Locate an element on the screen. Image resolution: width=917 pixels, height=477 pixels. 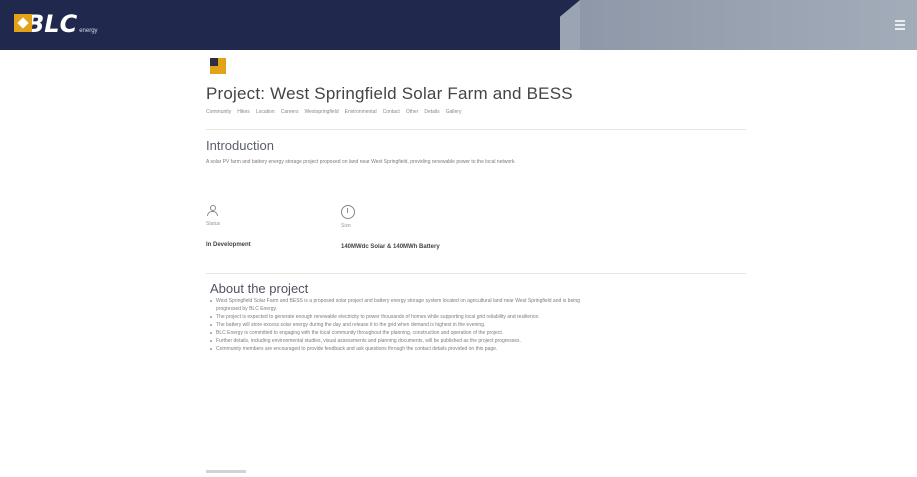
header-right-panel is located at coordinates (748, 25).